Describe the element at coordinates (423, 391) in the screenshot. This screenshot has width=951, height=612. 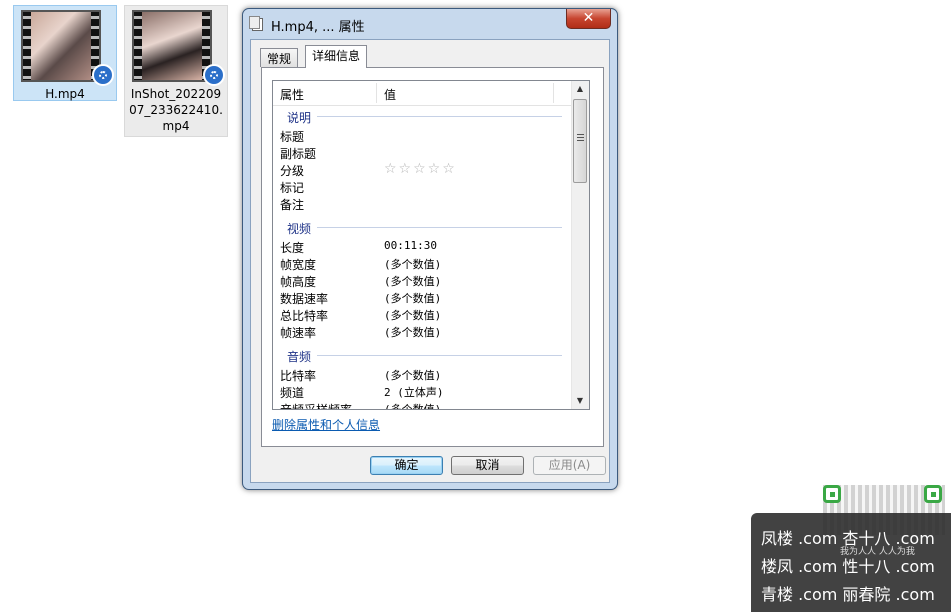
I see `list-item: 频道 2 (立体声)` at that location.